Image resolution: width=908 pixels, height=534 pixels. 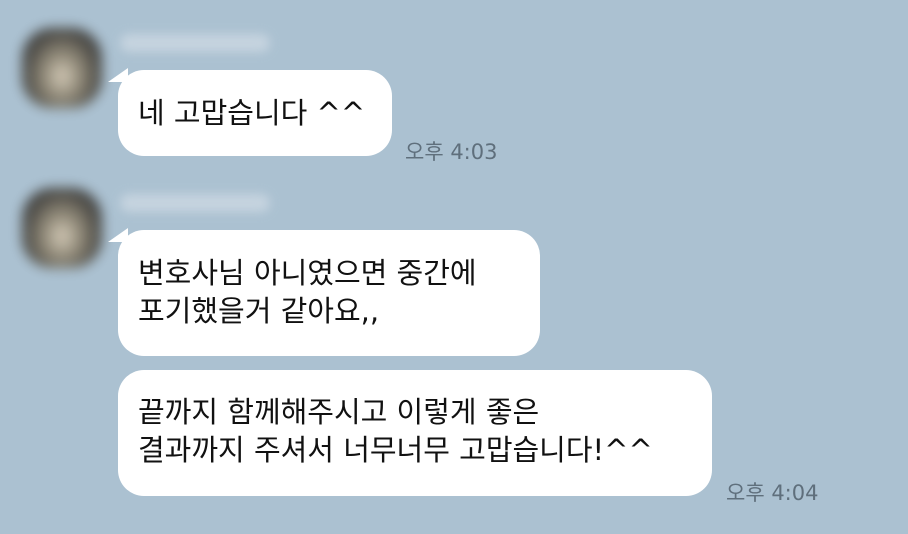 What do you see at coordinates (329, 293) in the screenshot?
I see `message-bubble: 변호사님 아니였으면 중간에 포기했을거 같아요,,` at bounding box center [329, 293].